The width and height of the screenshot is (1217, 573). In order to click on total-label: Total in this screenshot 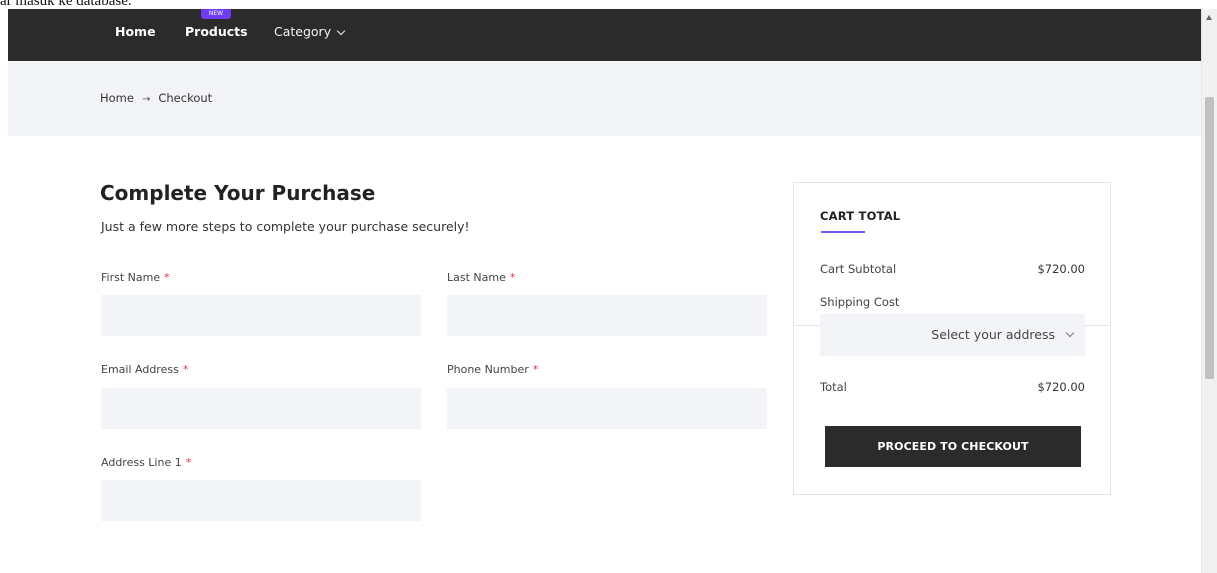, I will do `click(833, 387)`.